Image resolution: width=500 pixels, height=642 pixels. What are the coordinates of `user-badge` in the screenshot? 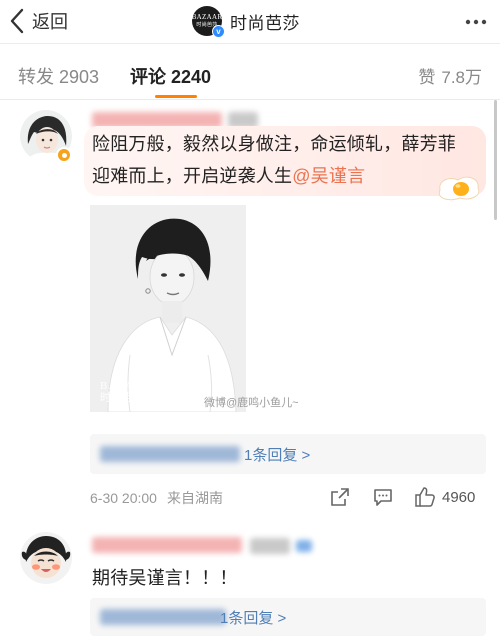 It's located at (304, 546).